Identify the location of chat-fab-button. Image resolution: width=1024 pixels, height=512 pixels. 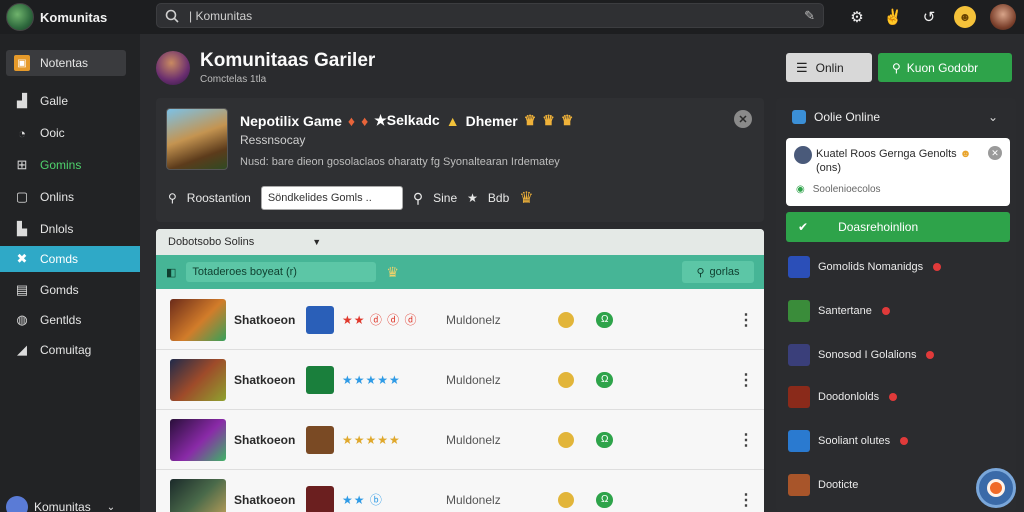
(996, 488).